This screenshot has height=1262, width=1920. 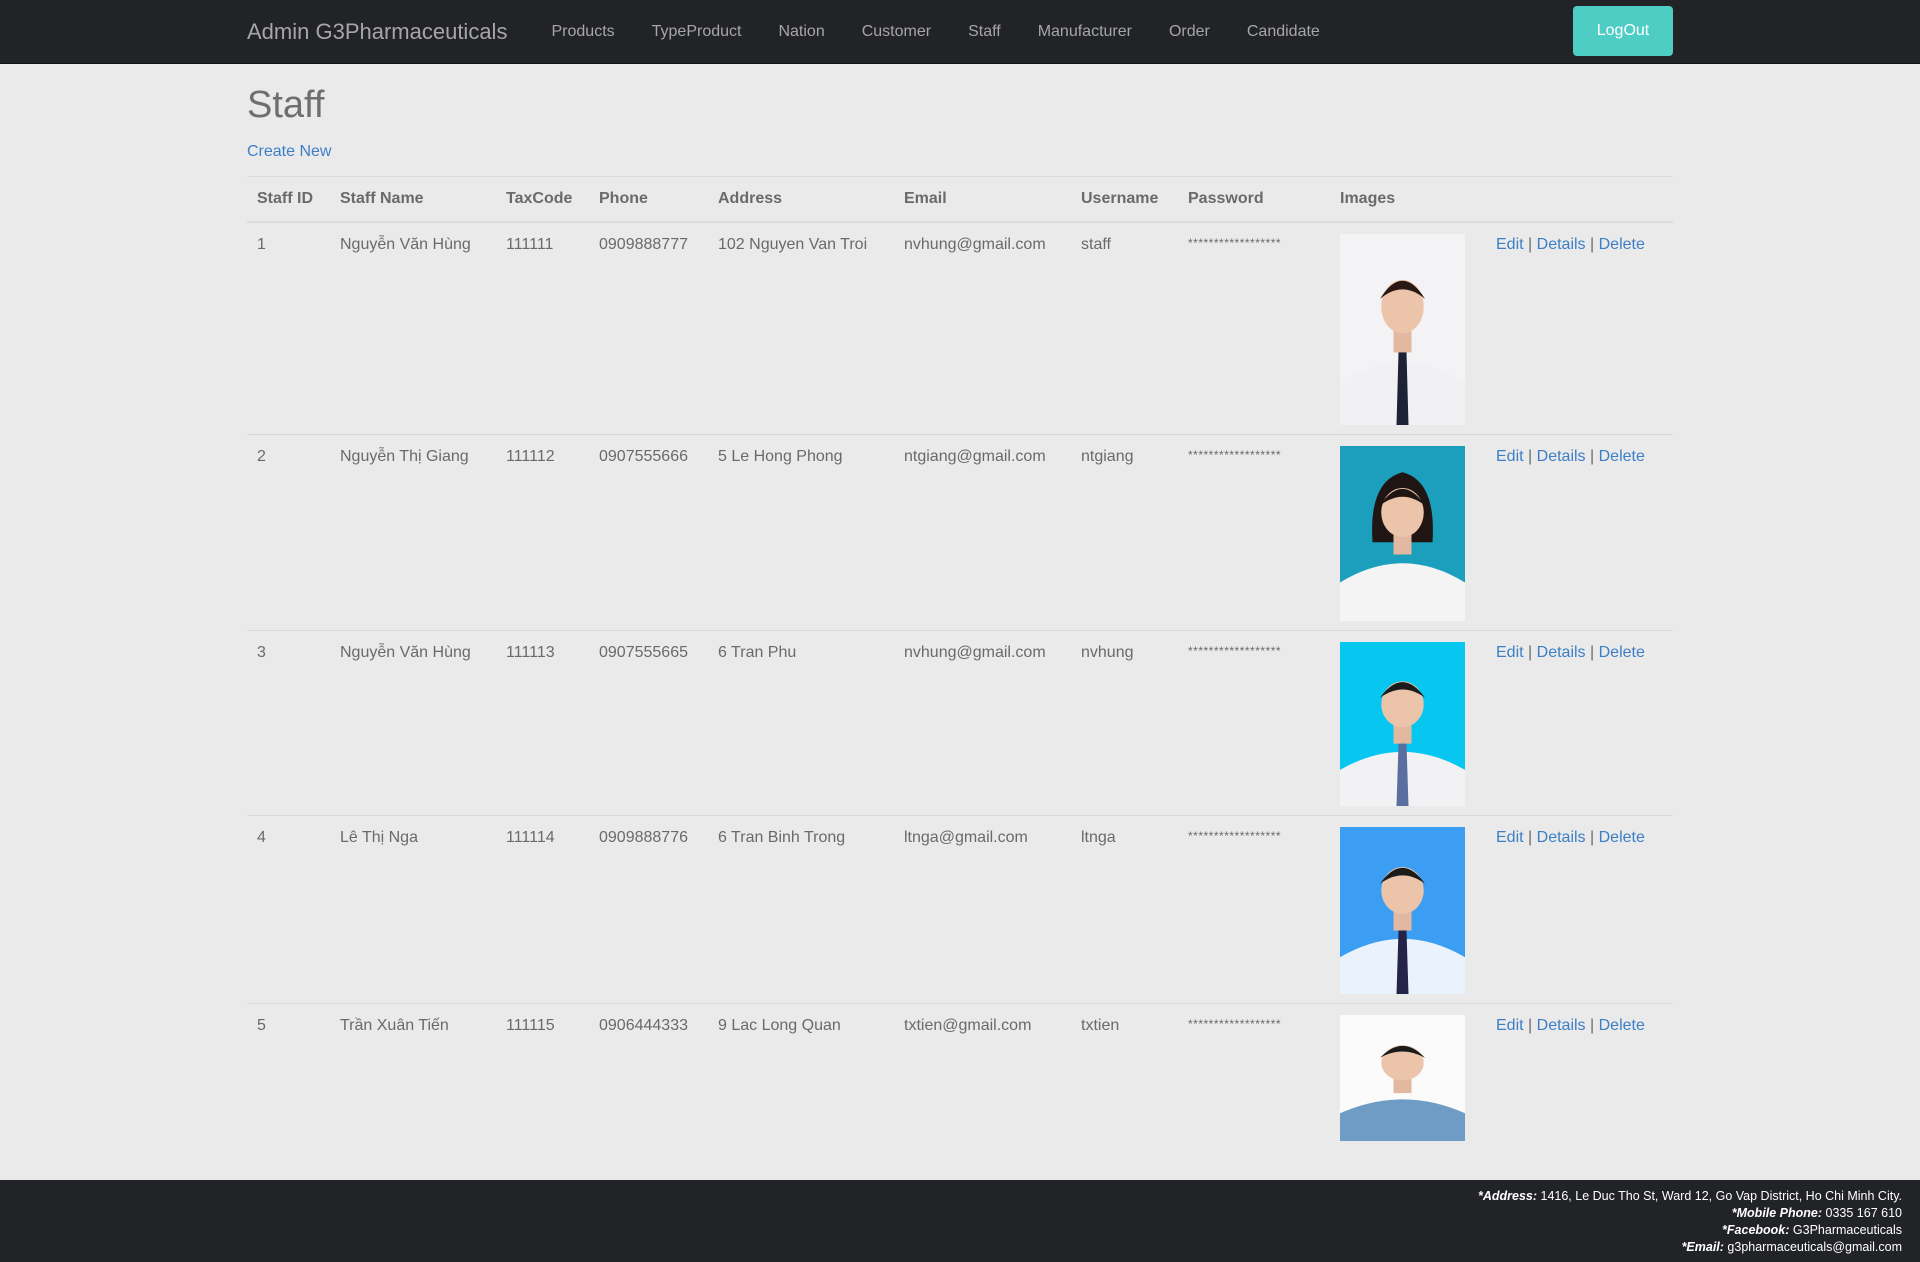 What do you see at coordinates (982, 1076) in the screenshot?
I see `email-cell: txtien@gmail.com` at bounding box center [982, 1076].